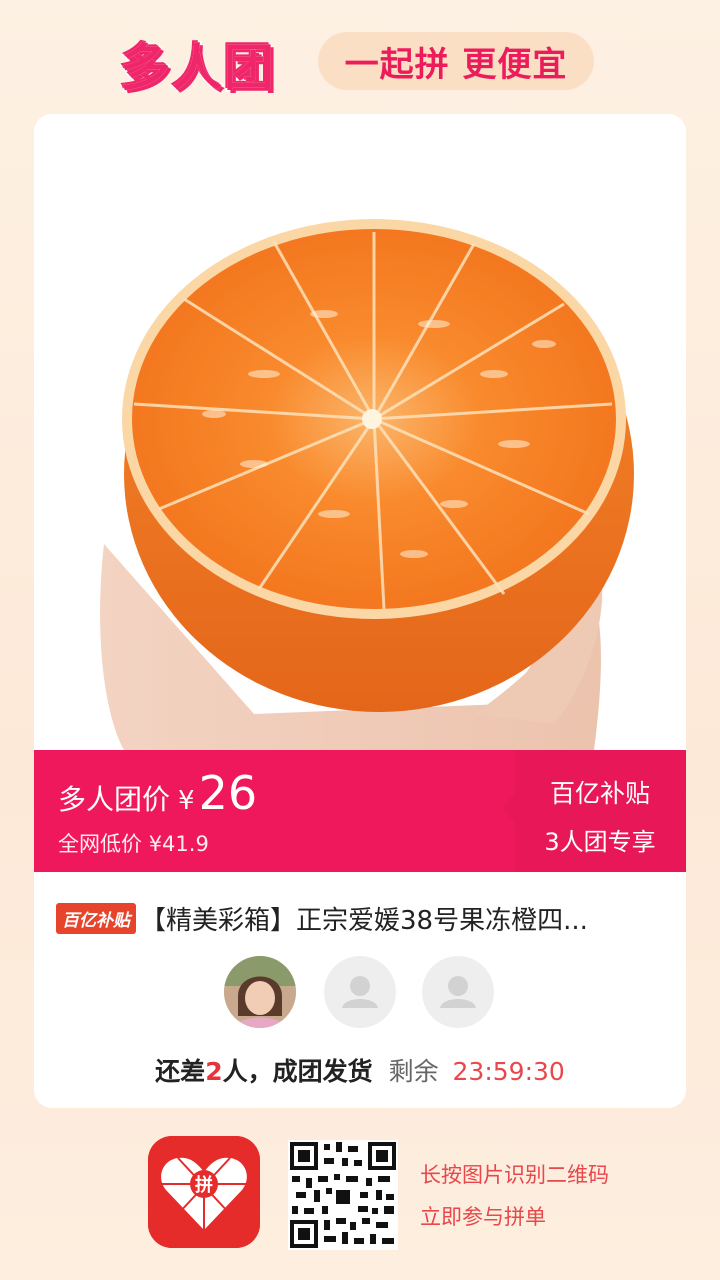 This screenshot has height=1280, width=720. Describe the element at coordinates (456, 61) in the screenshot. I see `slogan-badge: 一起拼 更便宜` at that location.